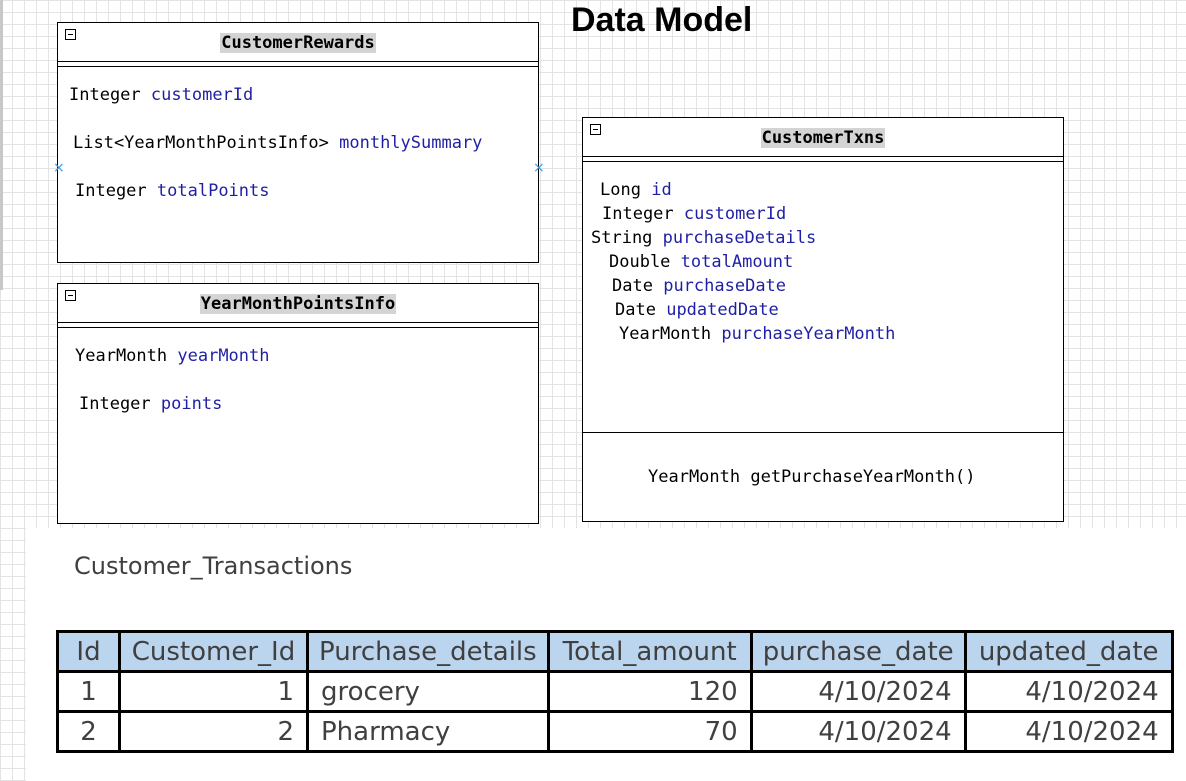  I want to click on cell-id: 2, so click(88, 731).